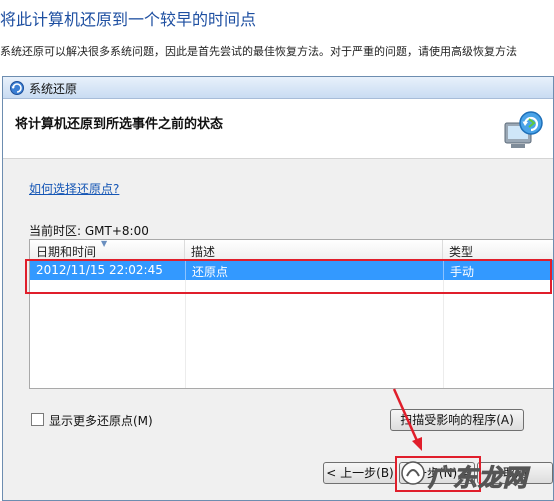  Describe the element at coordinates (107, 250) in the screenshot. I see `column-header-datetime: 日期和时间 ▼` at that location.